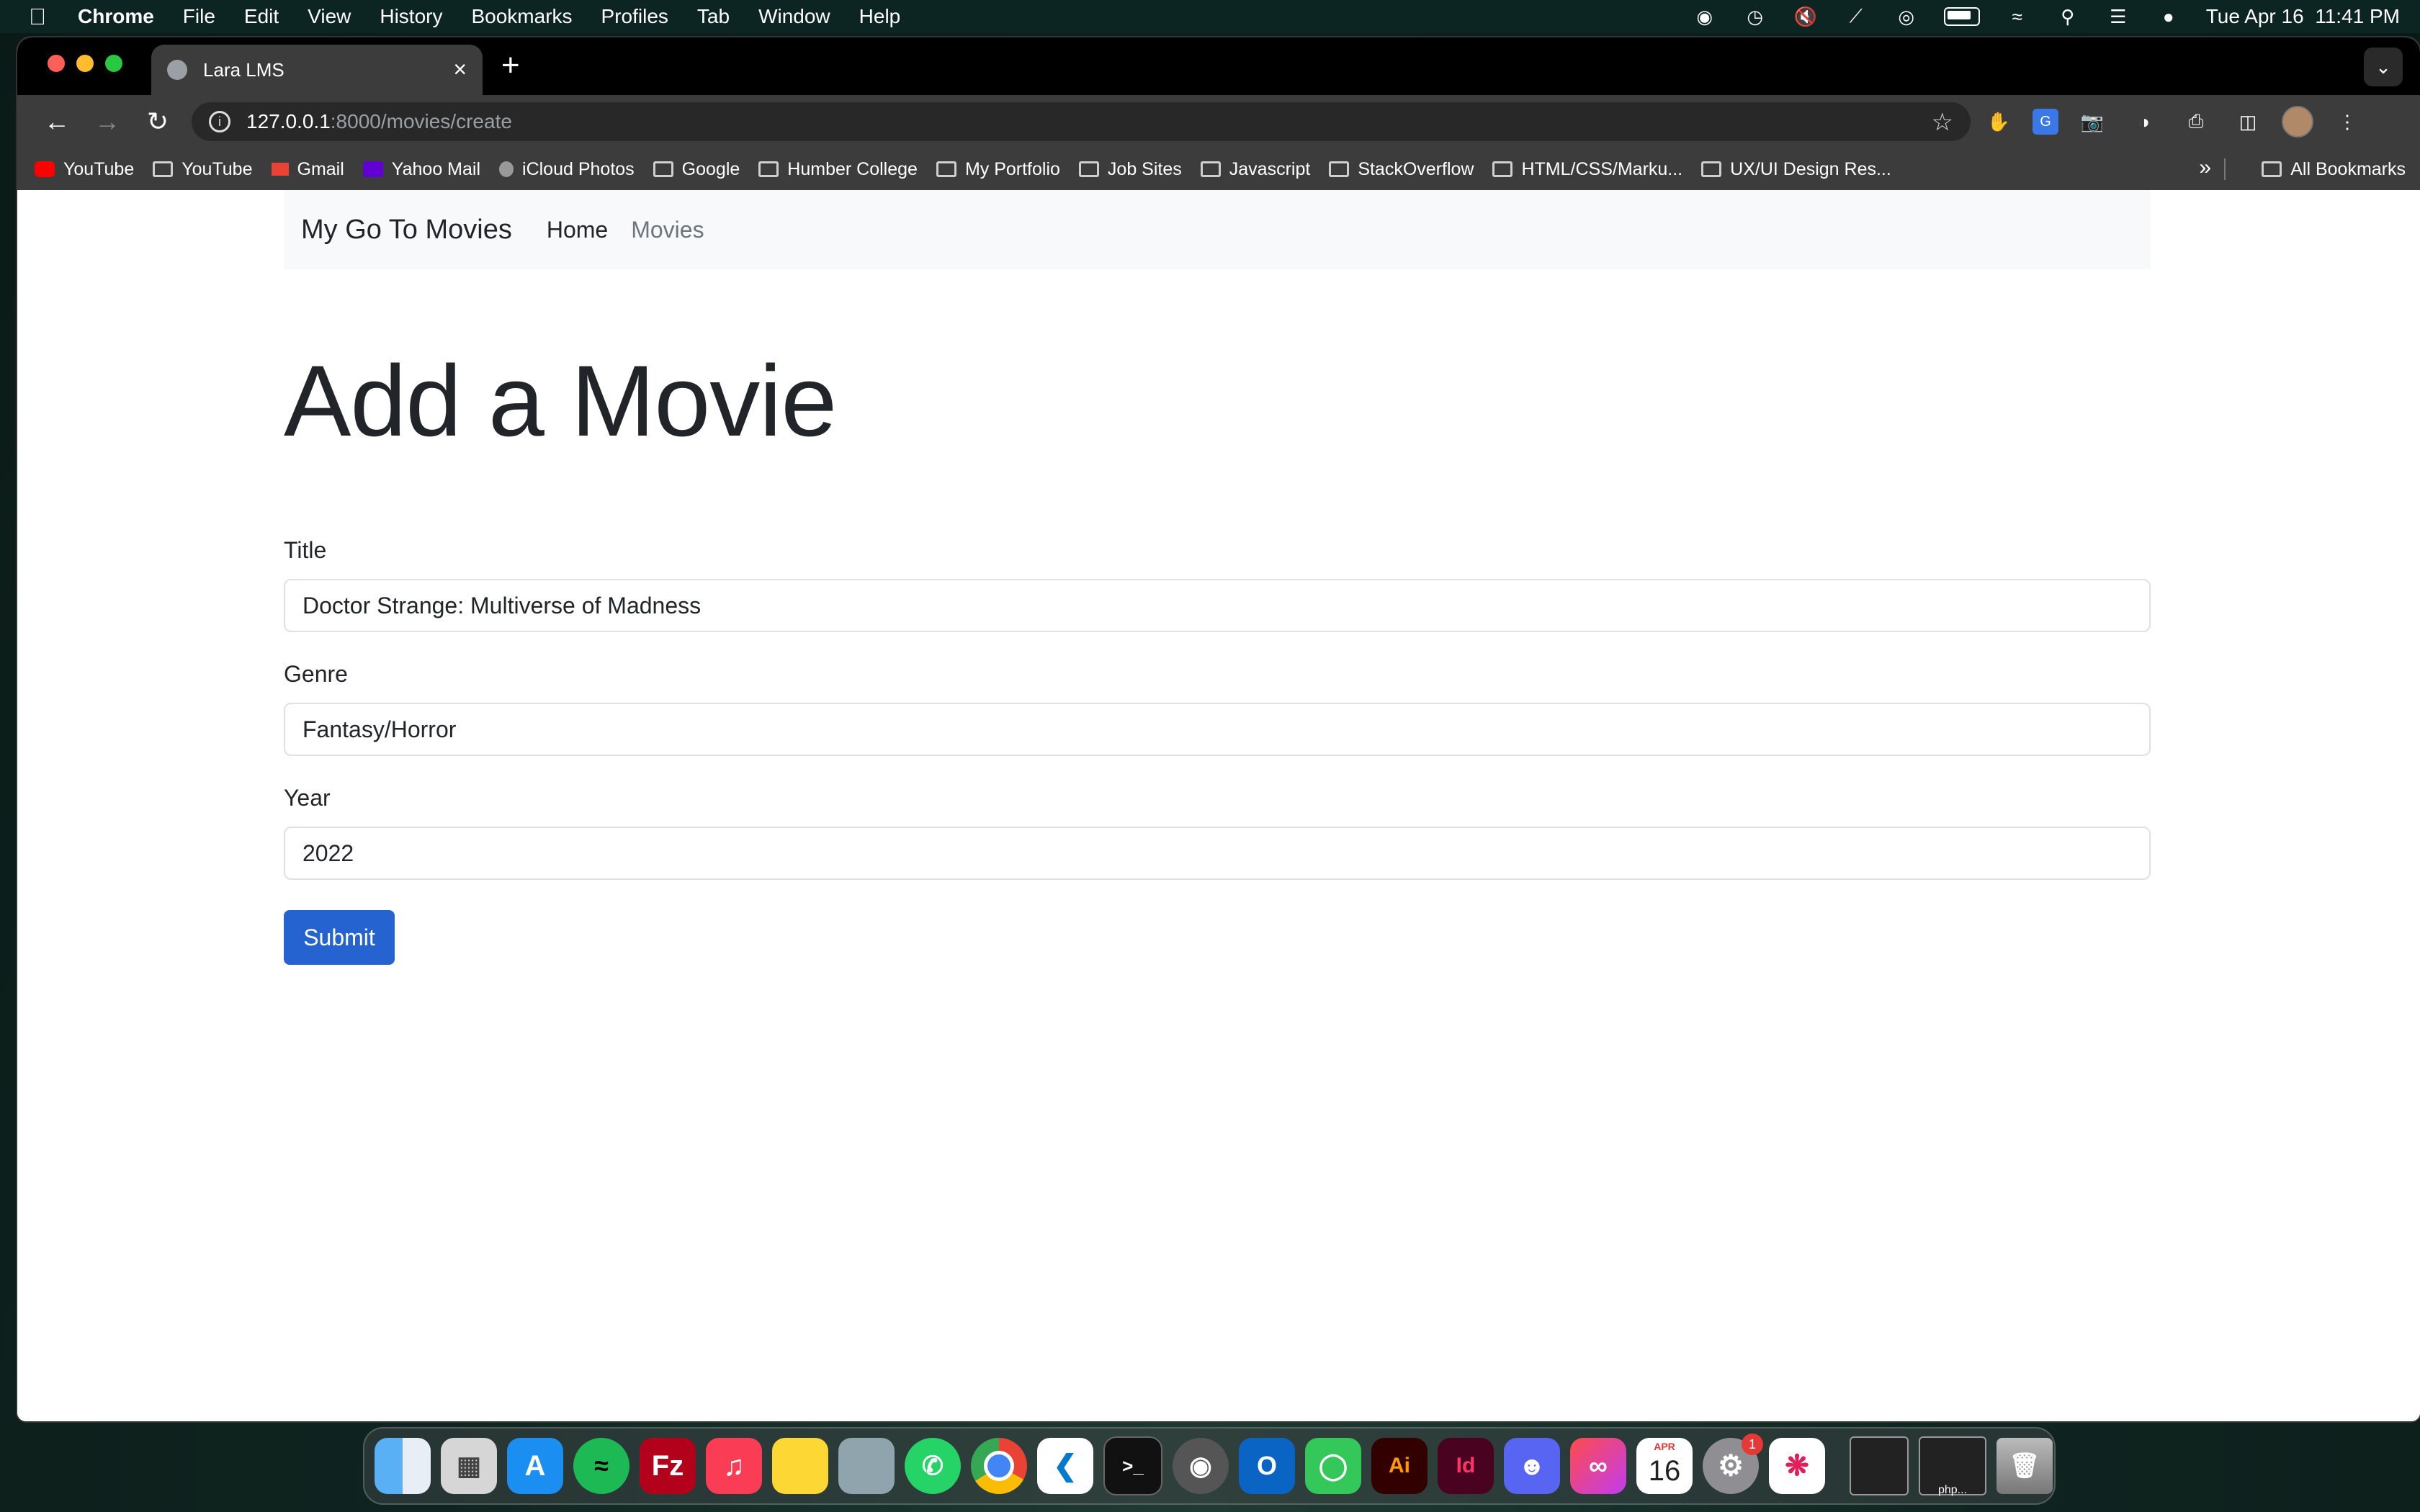 This screenshot has width=2420, height=1512. What do you see at coordinates (1961, 16) in the screenshot?
I see `battery-icon` at bounding box center [1961, 16].